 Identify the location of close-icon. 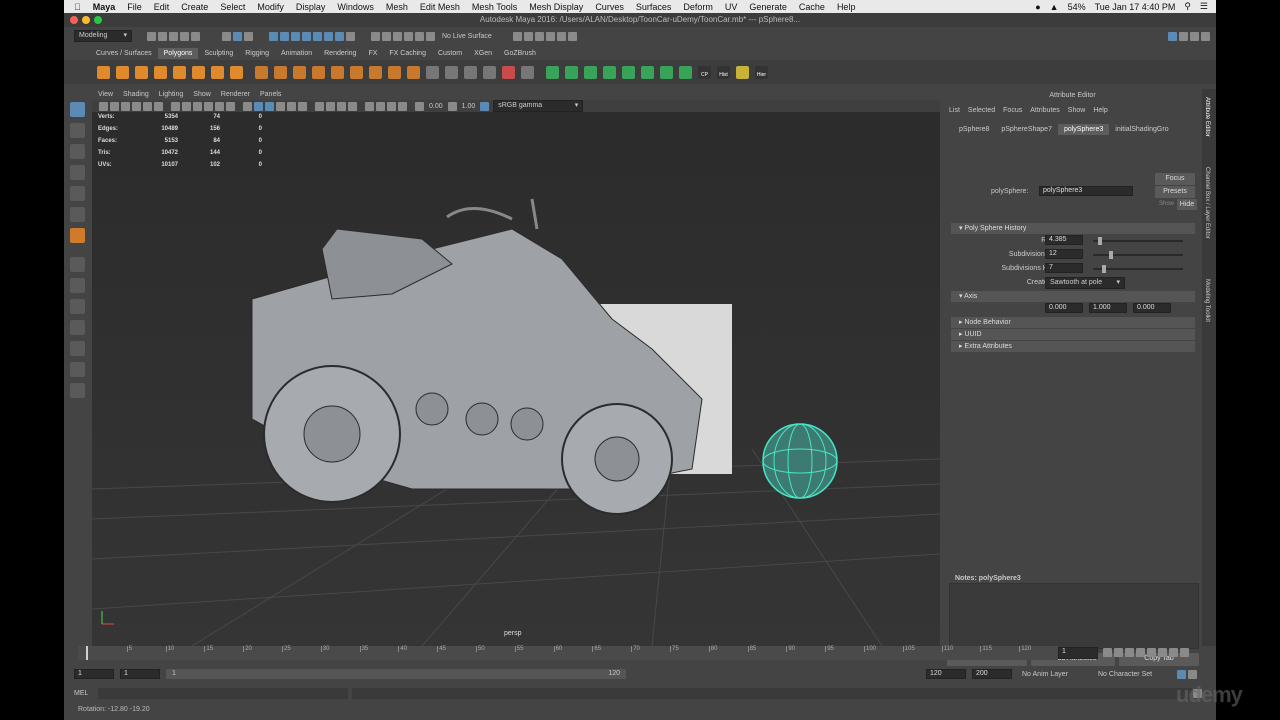
(74, 20).